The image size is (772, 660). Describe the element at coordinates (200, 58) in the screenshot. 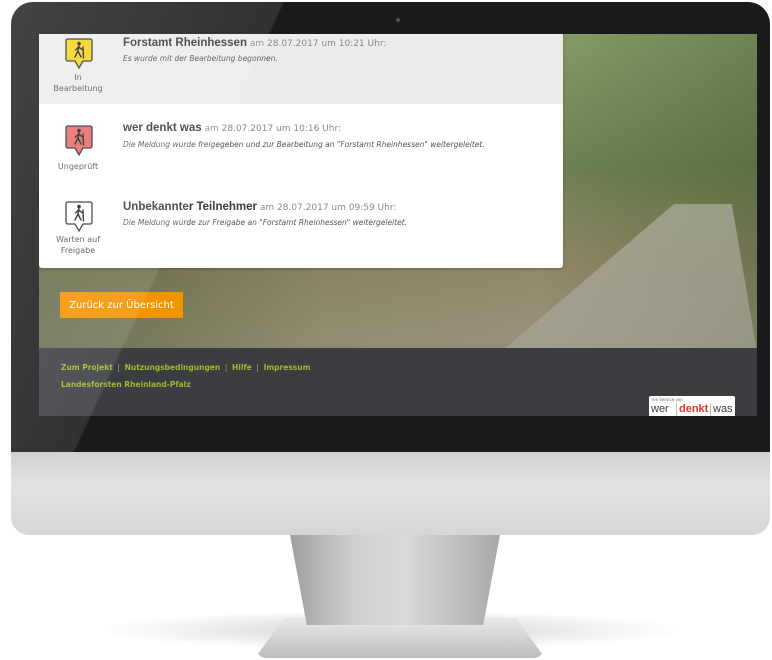

I see `entry-message: Es wurde mit der Bearbeitung begonnen.` at that location.